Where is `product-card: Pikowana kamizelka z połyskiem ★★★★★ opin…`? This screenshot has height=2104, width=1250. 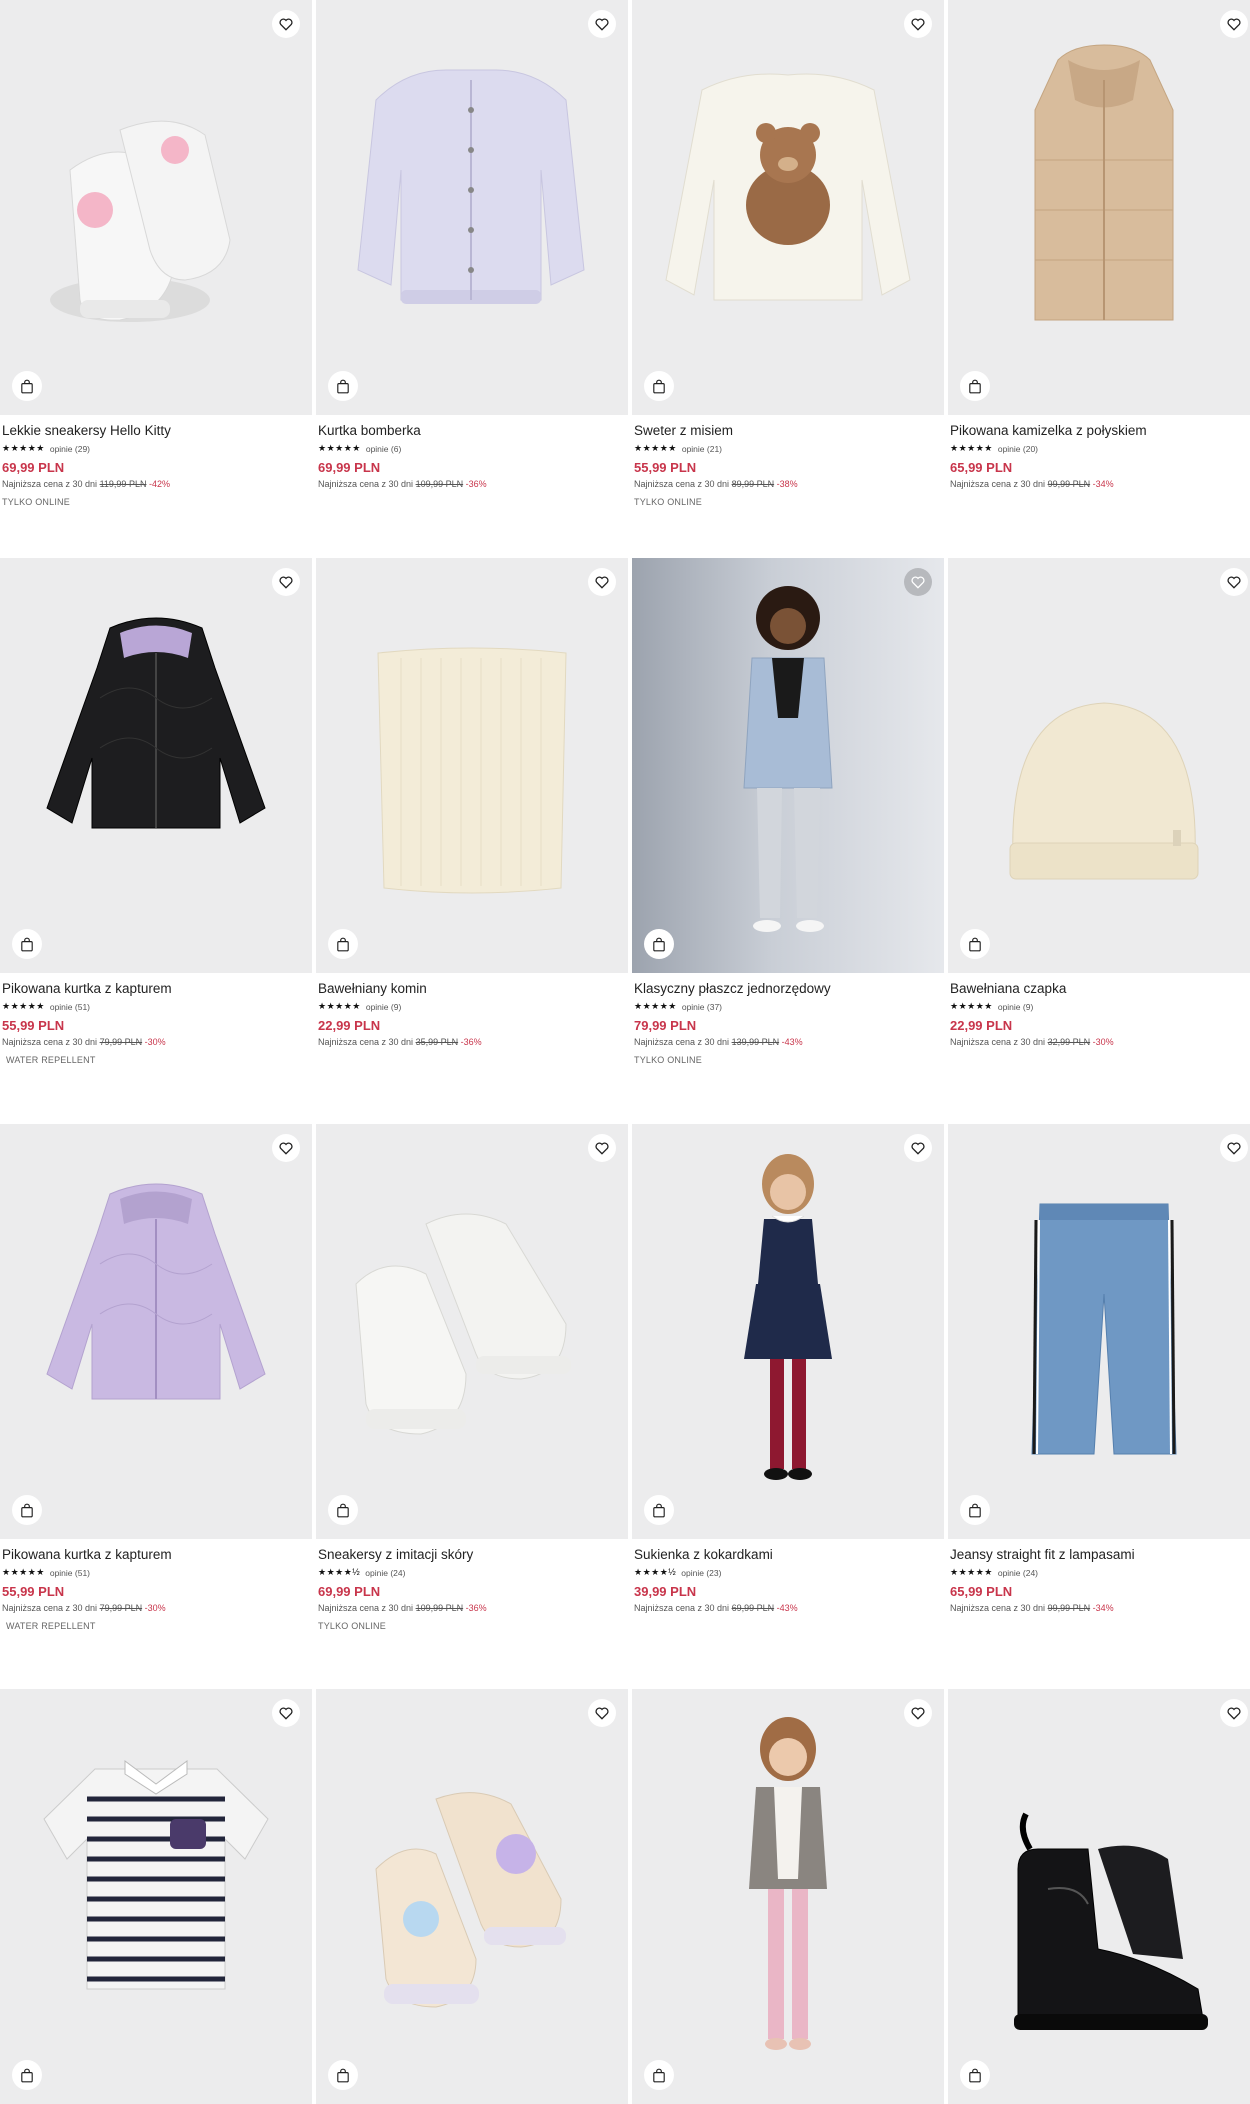 product-card: Pikowana kamizelka z połyskiem ★★★★★ opin… is located at coordinates (1099, 248).